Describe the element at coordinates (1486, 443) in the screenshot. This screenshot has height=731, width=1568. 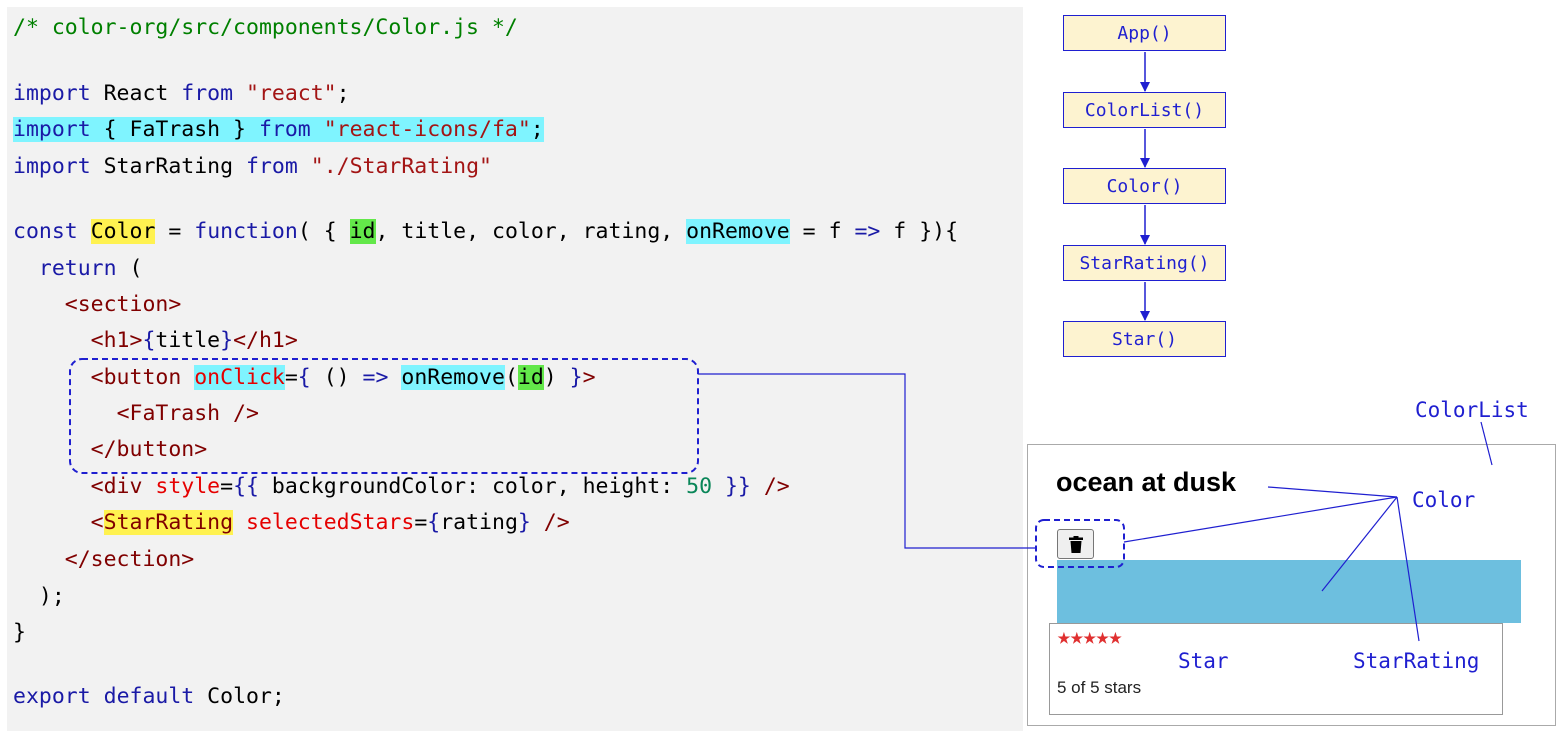
I see `colorlist-pointer` at that location.